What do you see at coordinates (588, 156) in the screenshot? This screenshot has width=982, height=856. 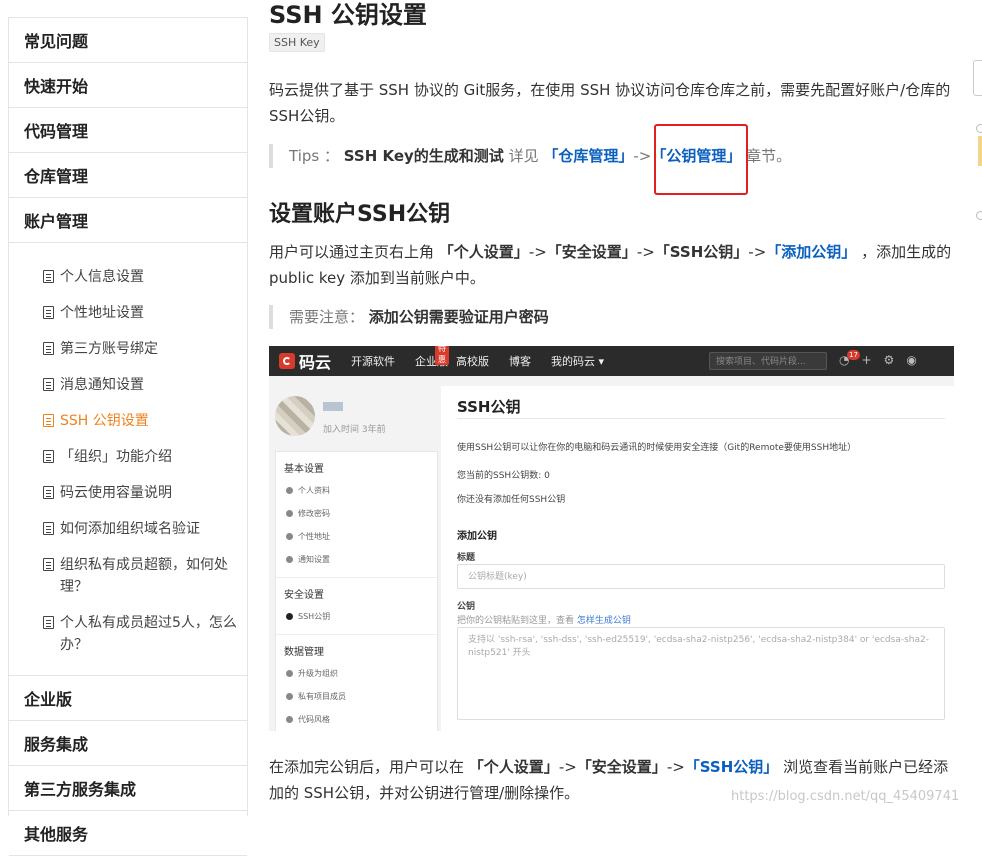 I see `link-repo-management: 「仓库管理」` at bounding box center [588, 156].